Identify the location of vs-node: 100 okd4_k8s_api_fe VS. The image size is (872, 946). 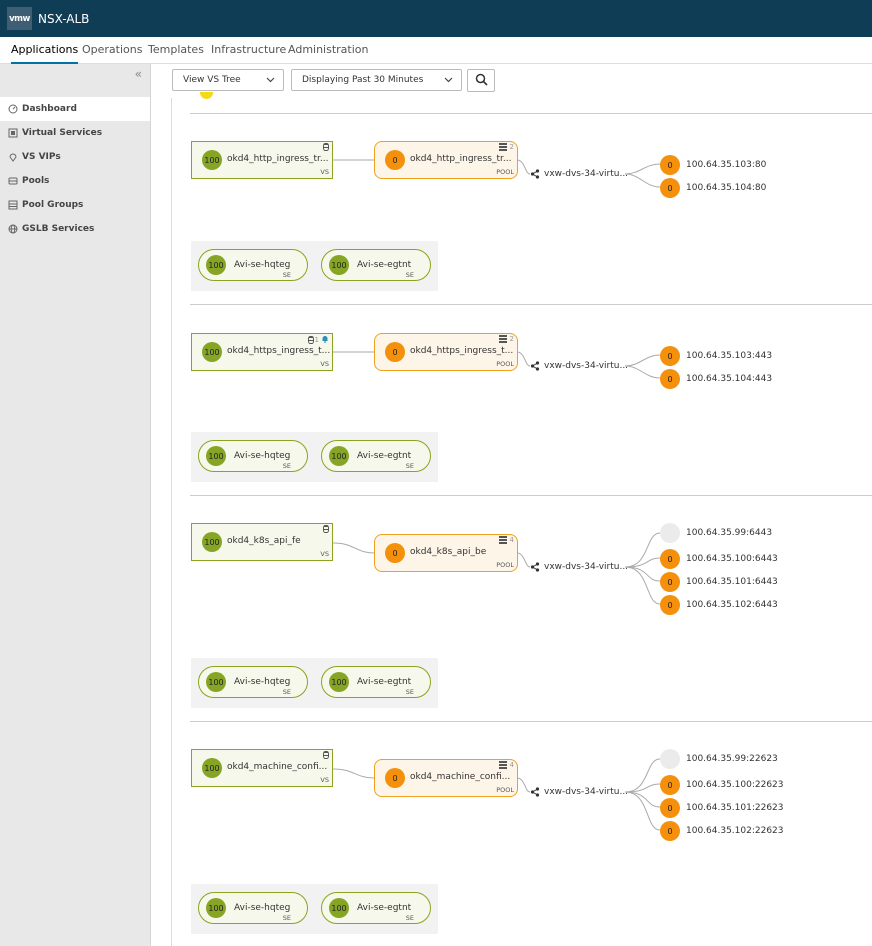
(262, 542).